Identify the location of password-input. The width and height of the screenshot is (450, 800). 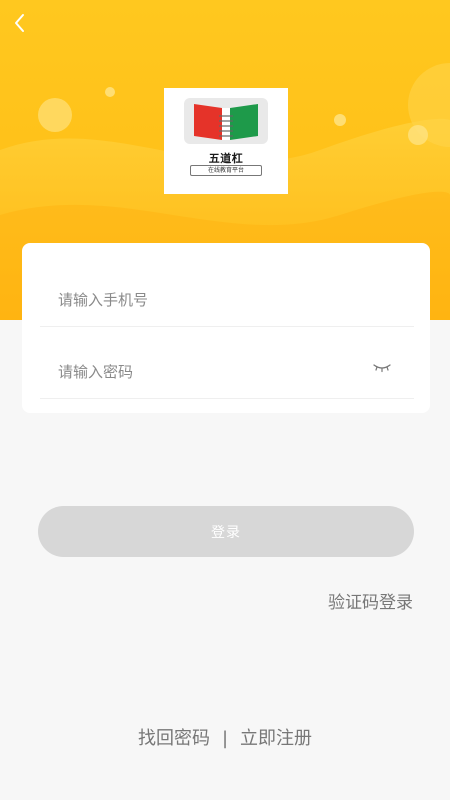
(227, 372).